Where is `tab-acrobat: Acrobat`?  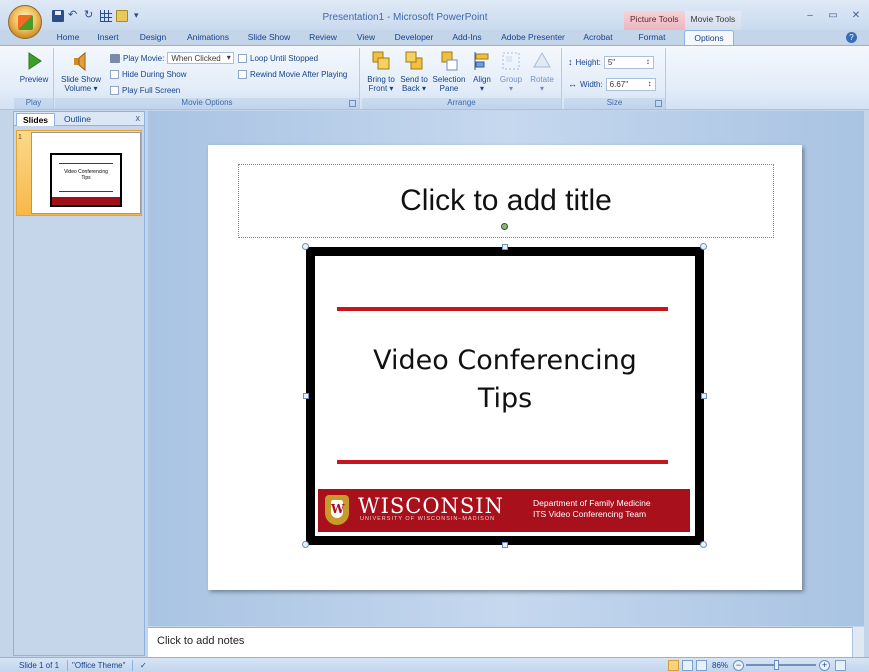 tab-acrobat: Acrobat is located at coordinates (598, 37).